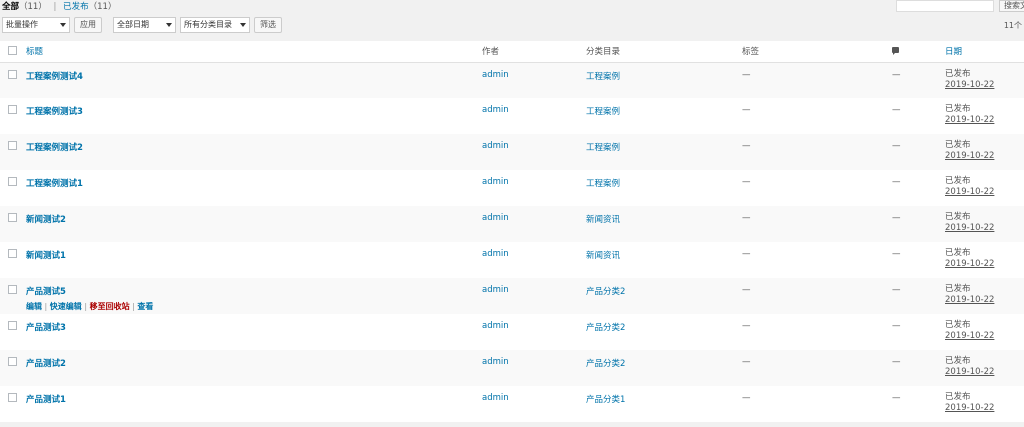 This screenshot has height=427, width=1024. I want to click on post-title-link: 工程案例测试1, so click(54, 184).